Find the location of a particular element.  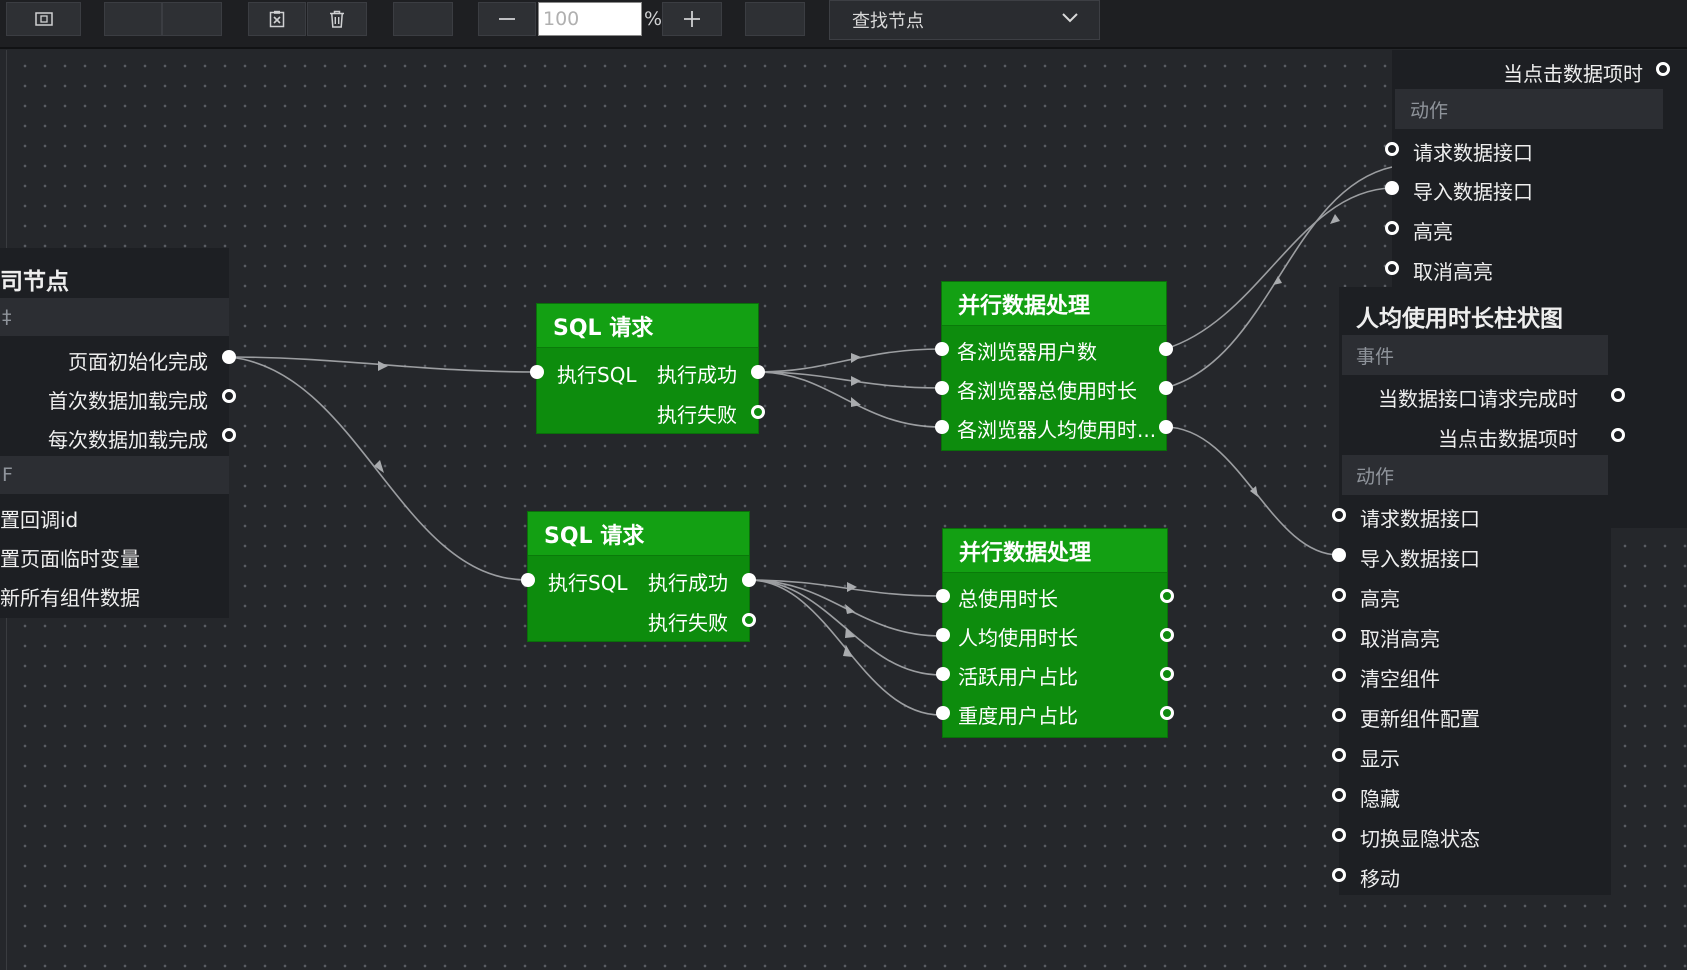

chart-actions-header: 动作 is located at coordinates (1475, 475).